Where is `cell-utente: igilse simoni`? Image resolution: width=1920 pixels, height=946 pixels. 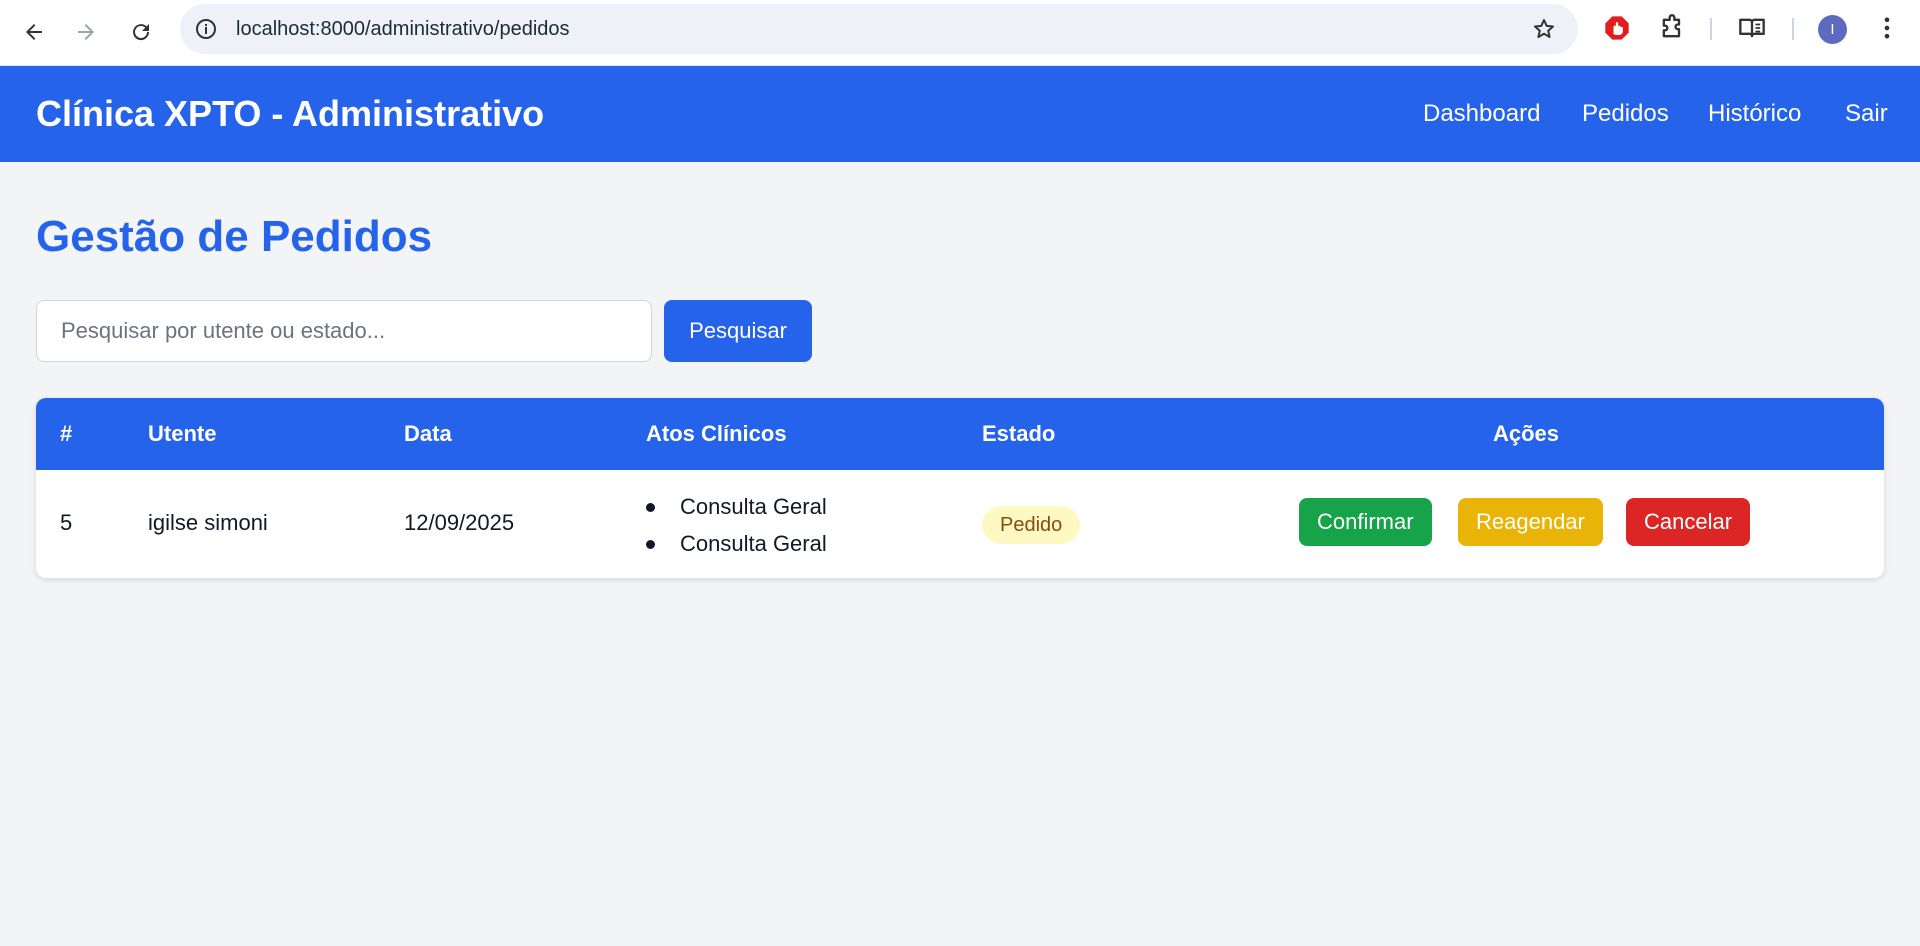
cell-utente: igilse simoni is located at coordinates (208, 522).